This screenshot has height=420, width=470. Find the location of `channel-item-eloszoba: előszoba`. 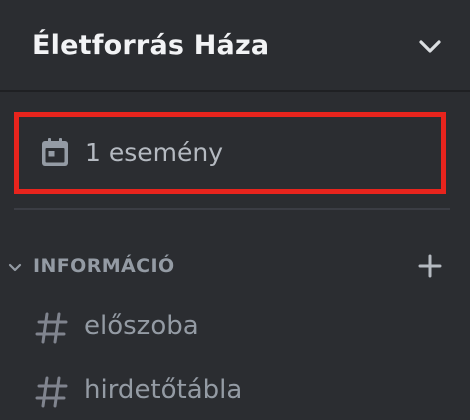

channel-item-eloszoba: előszoba is located at coordinates (235, 327).